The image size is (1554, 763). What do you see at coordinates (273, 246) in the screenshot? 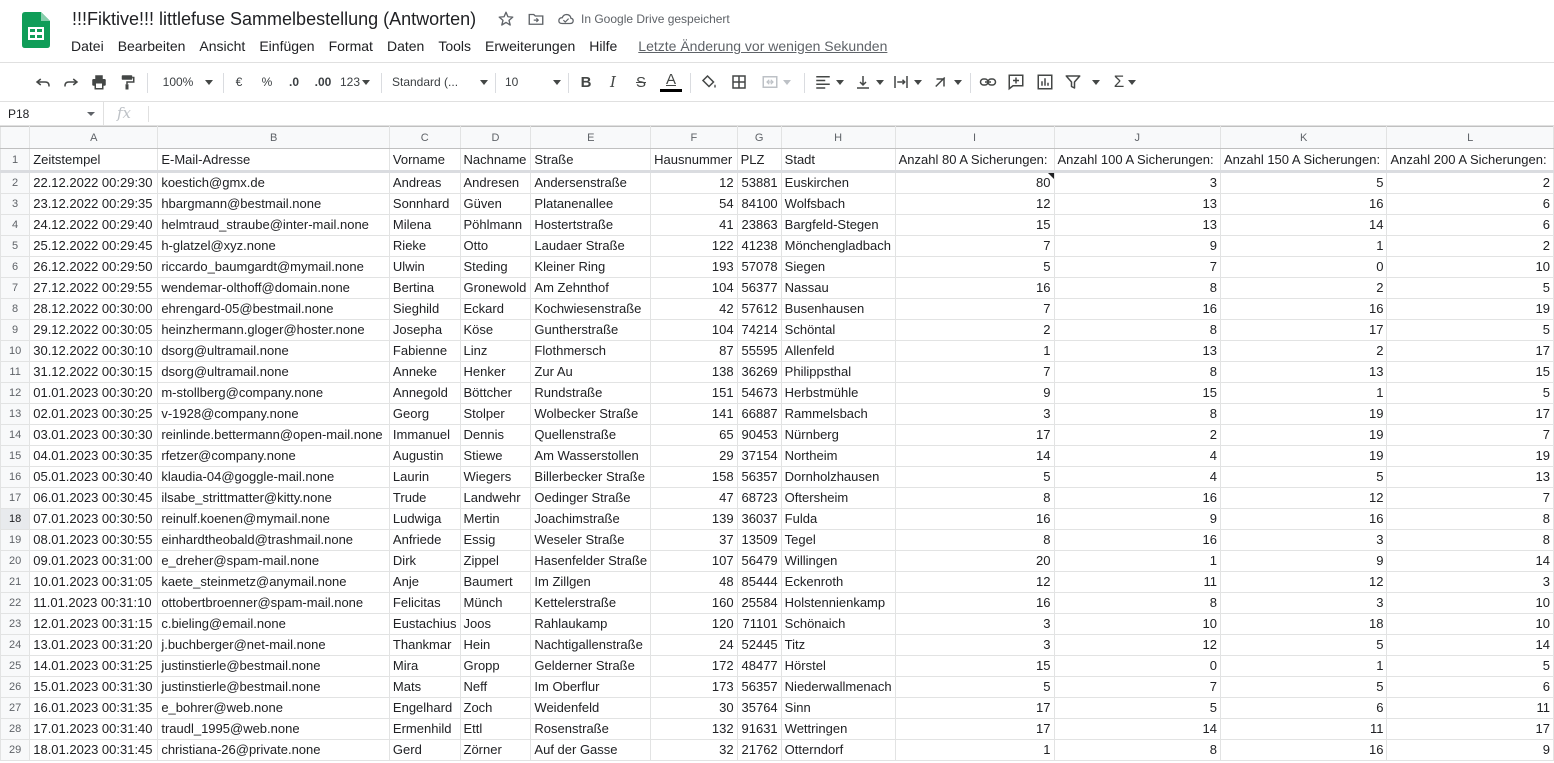
I see `cell: h-glatzel@xyz.none` at bounding box center [273, 246].